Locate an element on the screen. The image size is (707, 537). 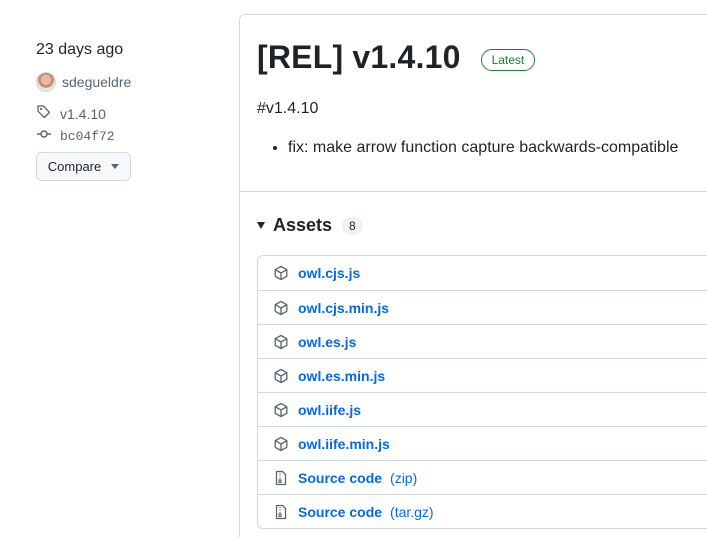
asset-row: Source code (tar.gz) is located at coordinates (482, 511).